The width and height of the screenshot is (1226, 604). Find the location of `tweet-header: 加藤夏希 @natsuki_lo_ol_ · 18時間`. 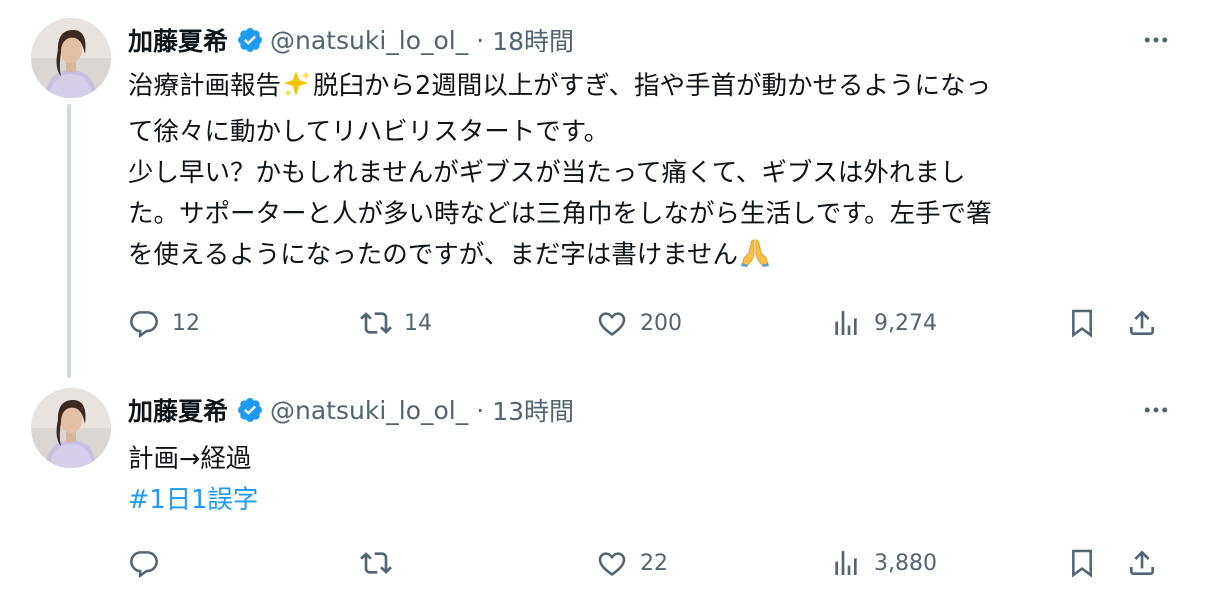

tweet-header: 加藤夏希 @natsuki_lo_ol_ · 18時間 is located at coordinates (351, 40).